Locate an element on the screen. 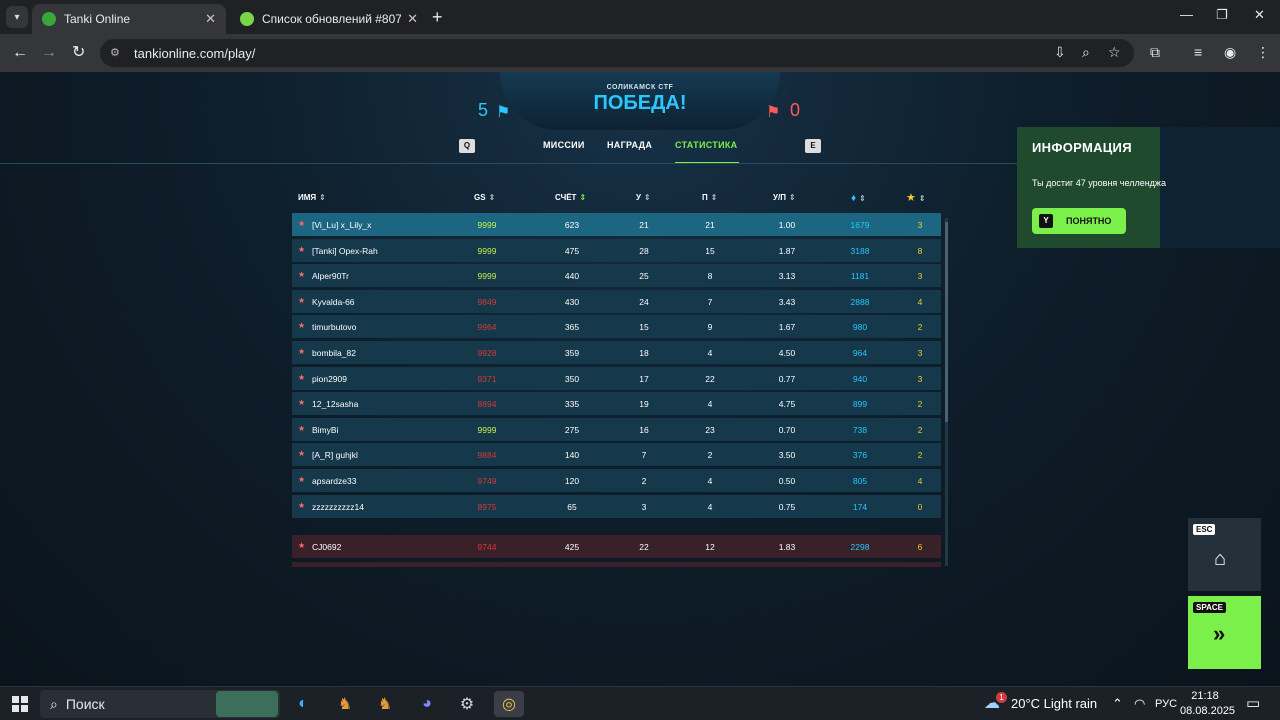  profile-icon: ◉ is located at coordinates (1230, 52).